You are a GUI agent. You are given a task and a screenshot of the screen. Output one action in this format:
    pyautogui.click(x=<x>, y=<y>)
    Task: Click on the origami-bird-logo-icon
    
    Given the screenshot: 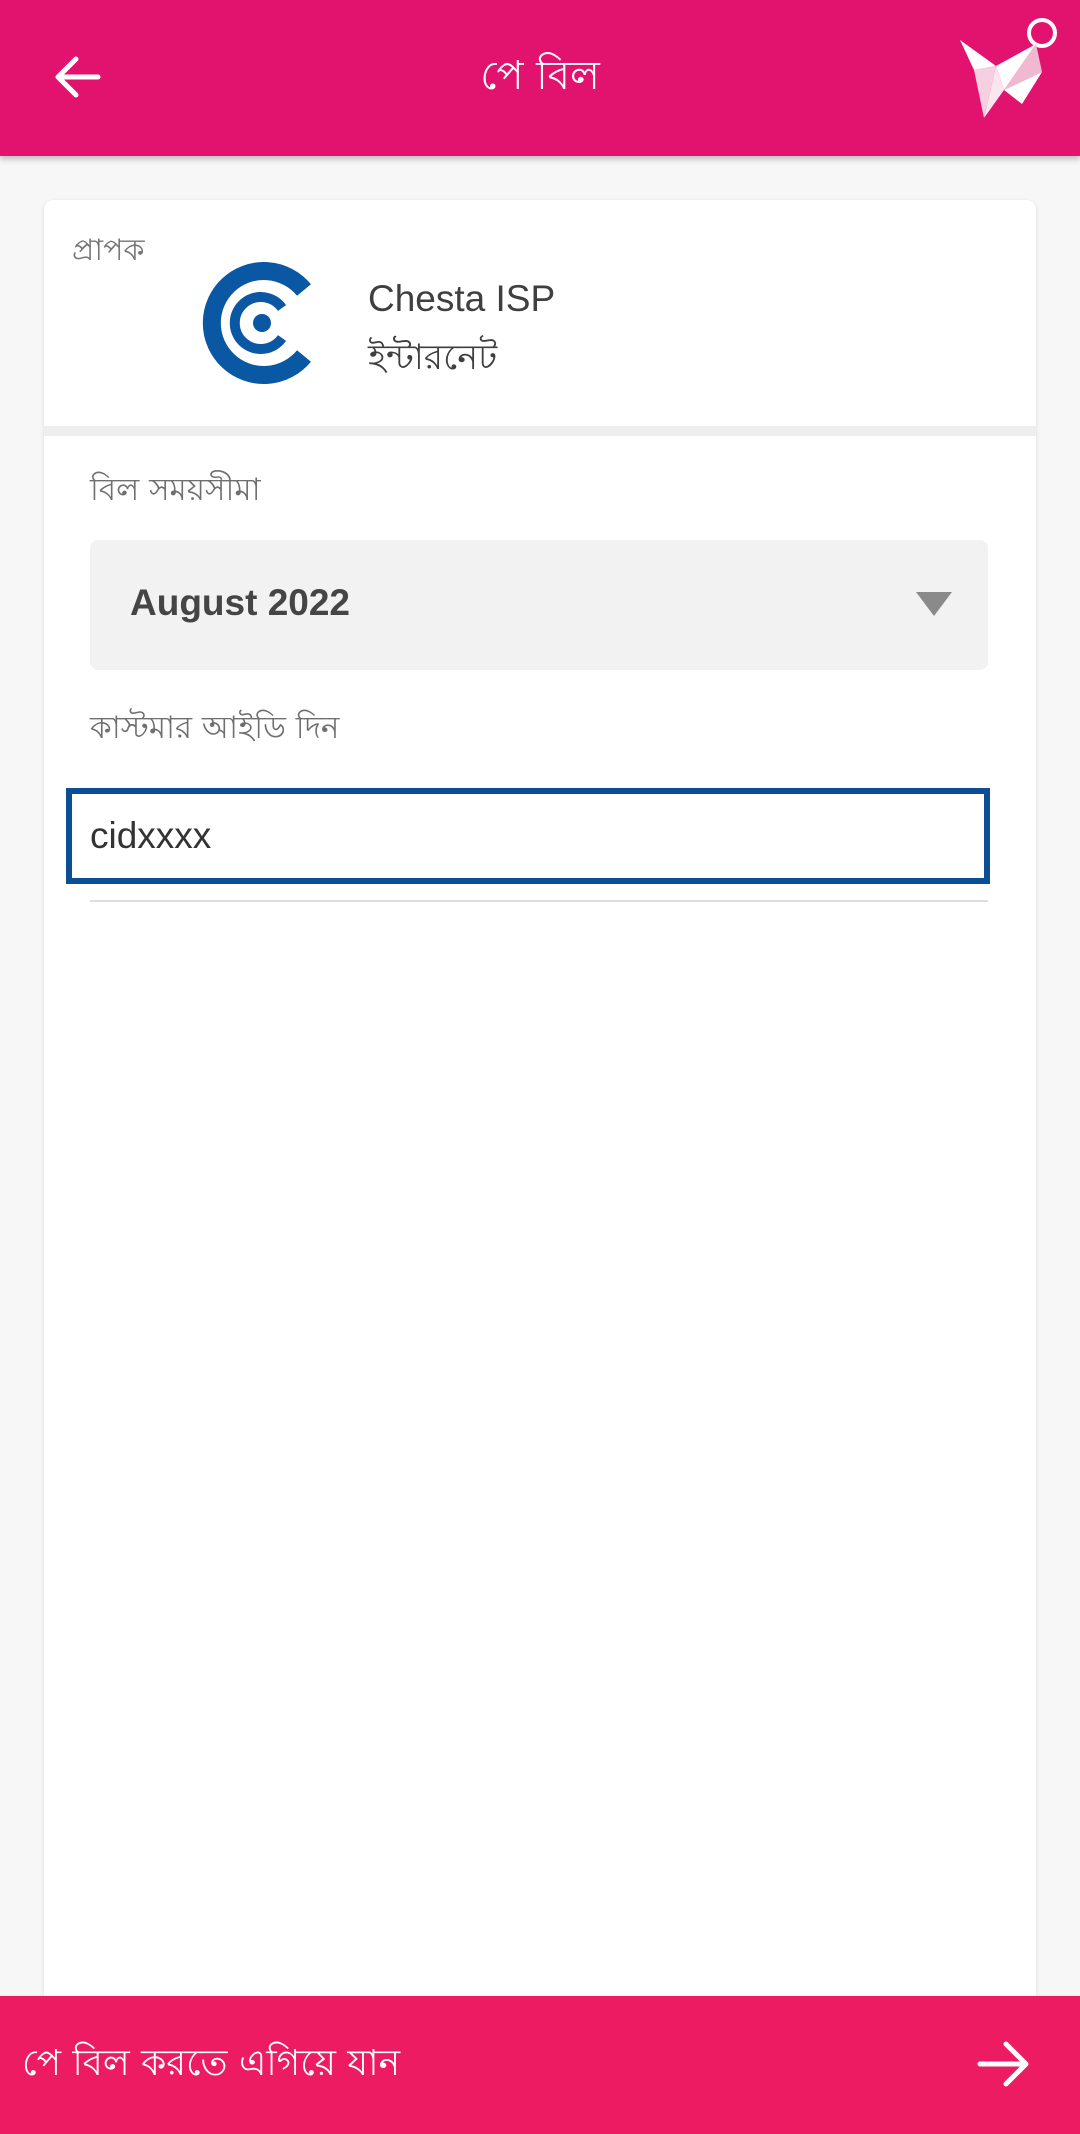 What is the action you would take?
    pyautogui.click(x=1010, y=67)
    